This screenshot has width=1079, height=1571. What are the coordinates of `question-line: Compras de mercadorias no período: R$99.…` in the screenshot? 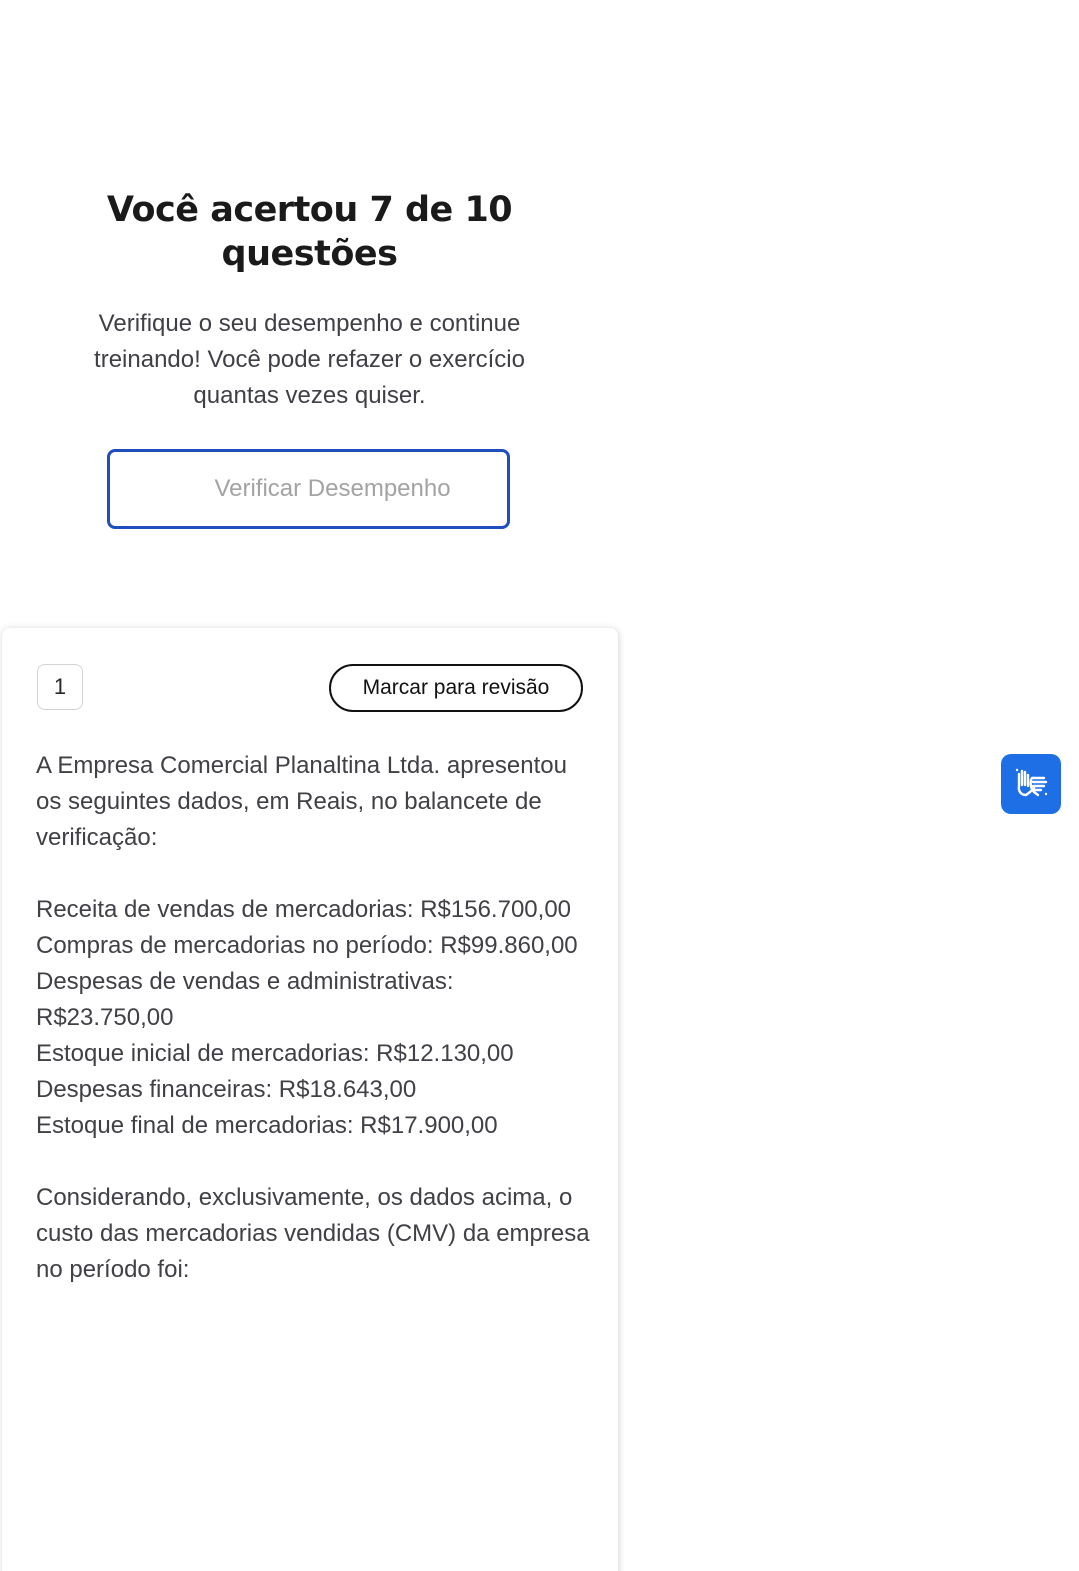 It's located at (307, 945).